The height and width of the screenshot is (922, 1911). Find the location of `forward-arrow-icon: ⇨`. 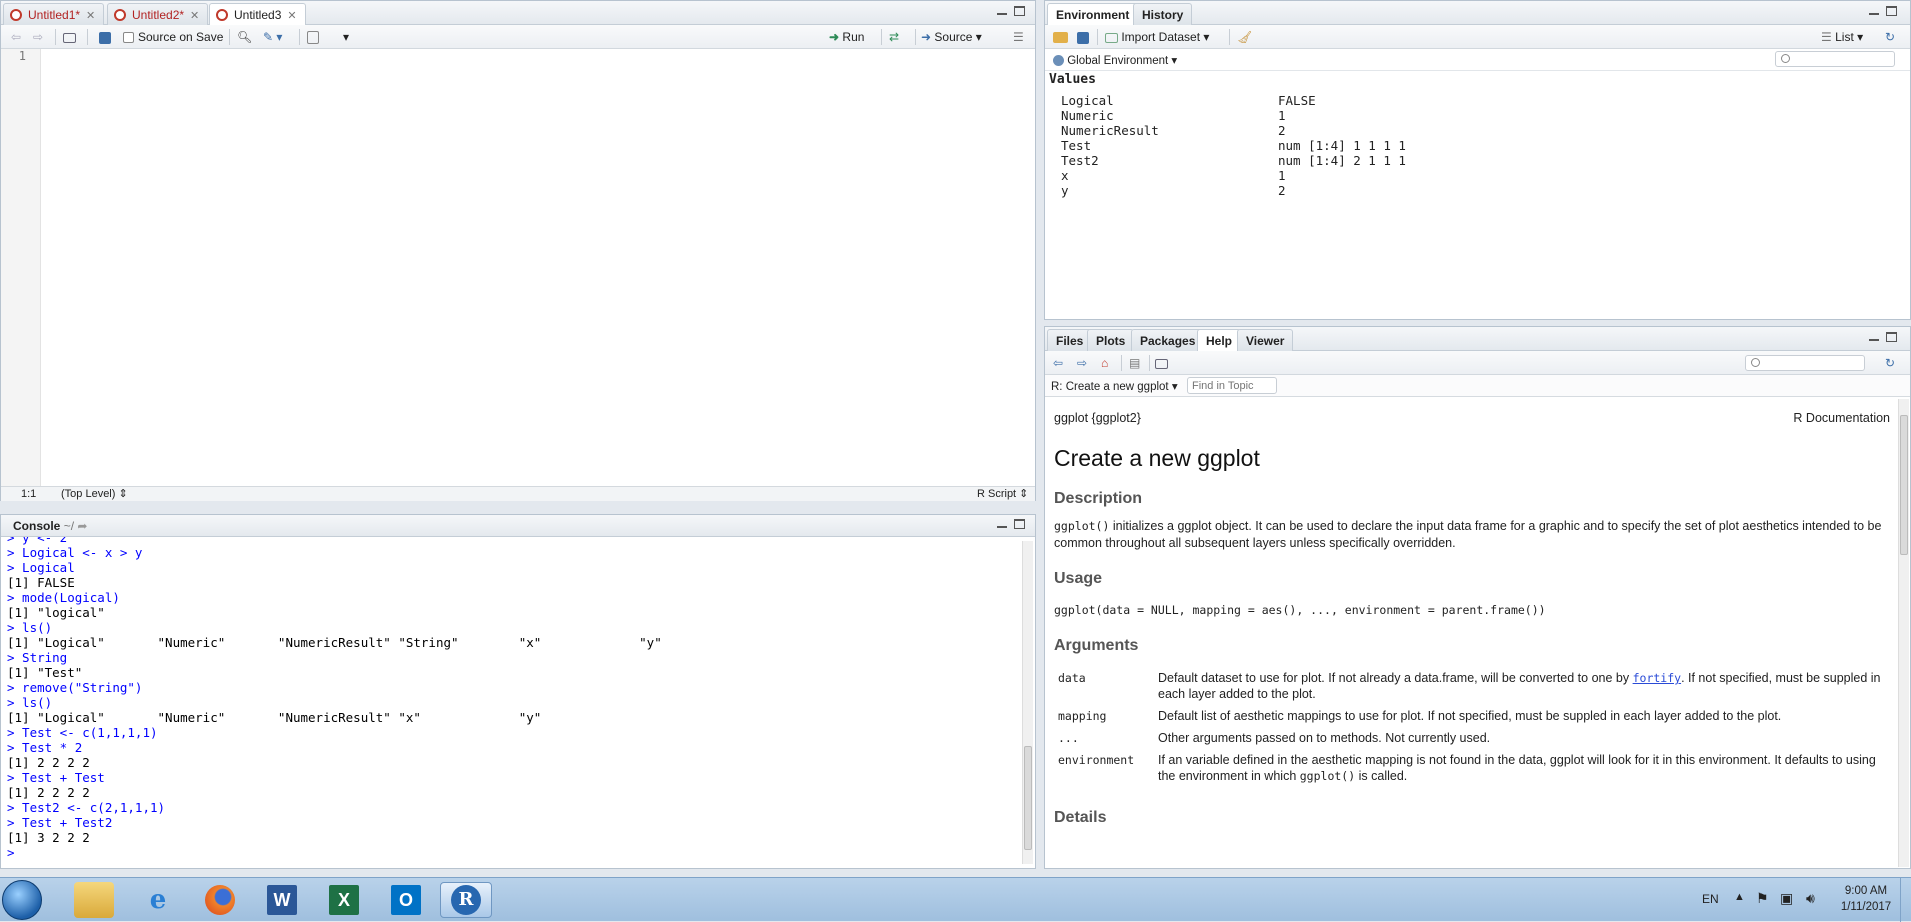

forward-arrow-icon: ⇨ is located at coordinates (38, 37).